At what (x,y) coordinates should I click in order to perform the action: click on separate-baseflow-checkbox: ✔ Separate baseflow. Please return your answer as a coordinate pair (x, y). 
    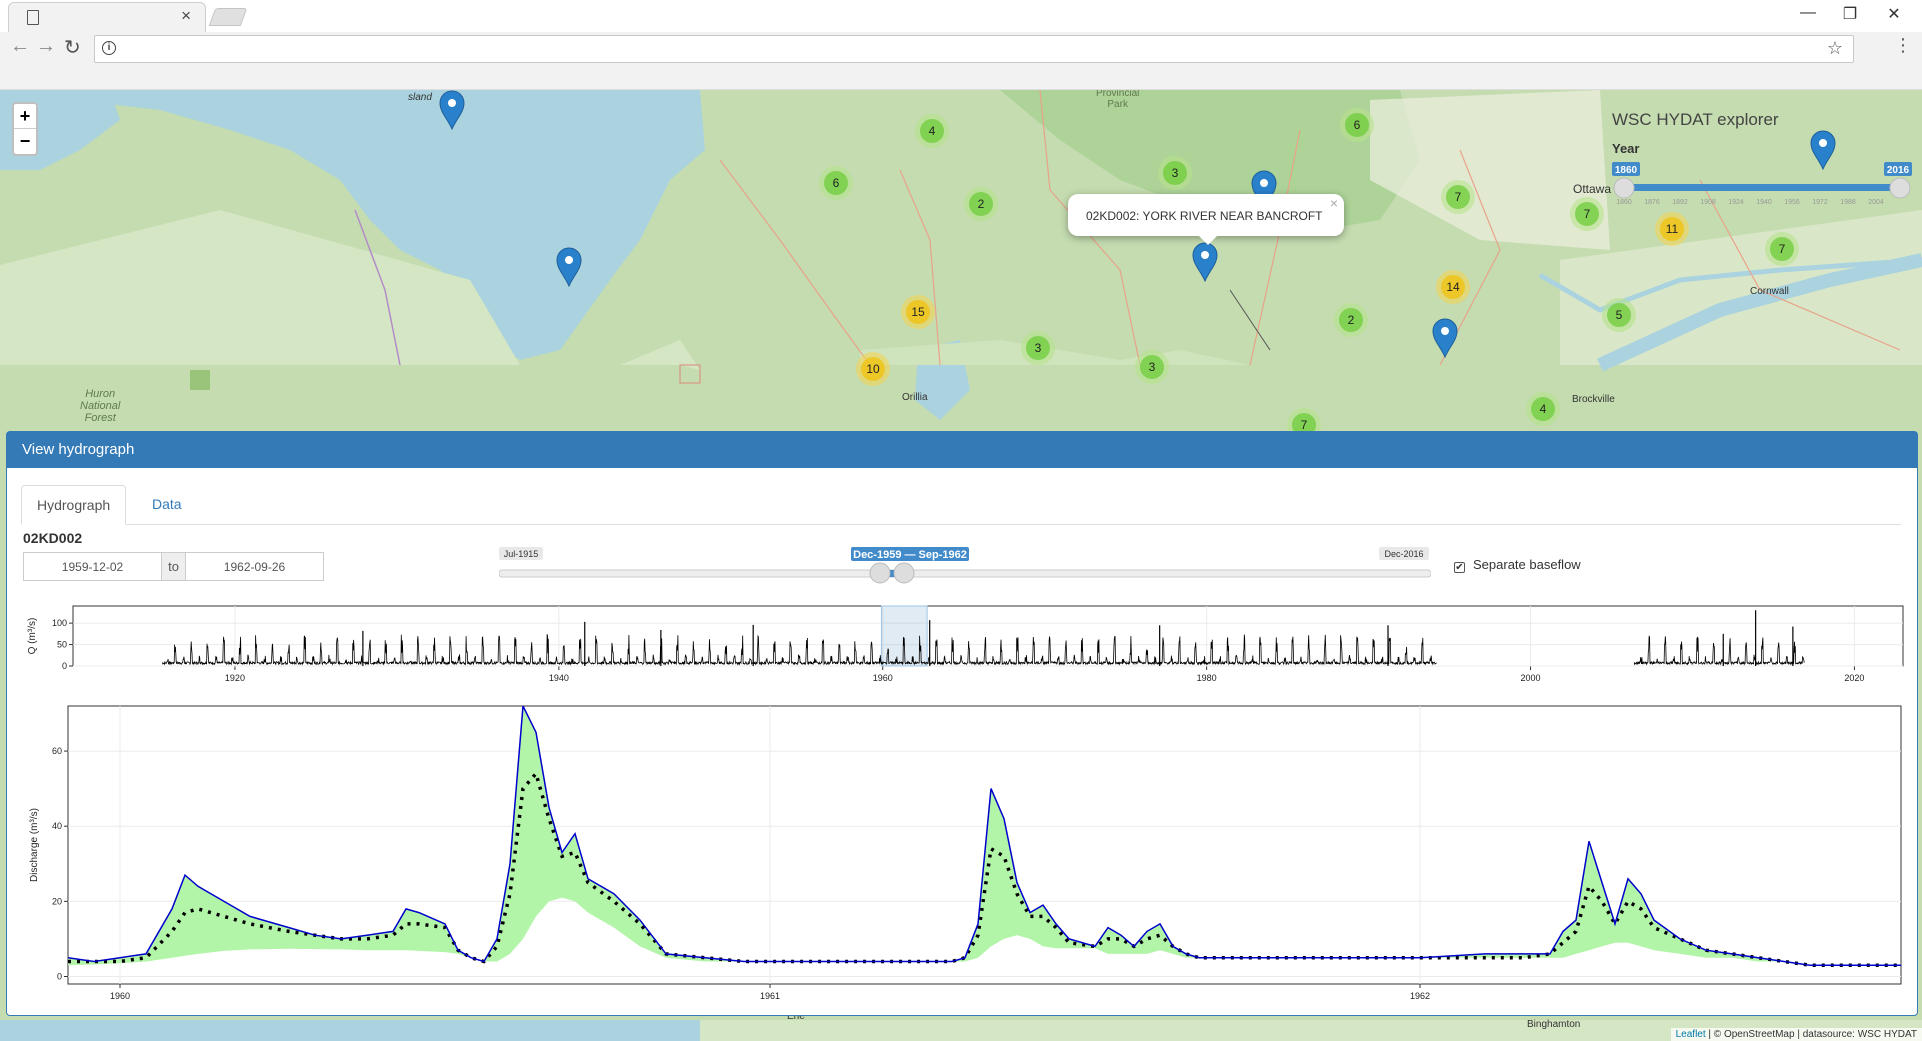
    Looking at the image, I should click on (1517, 565).